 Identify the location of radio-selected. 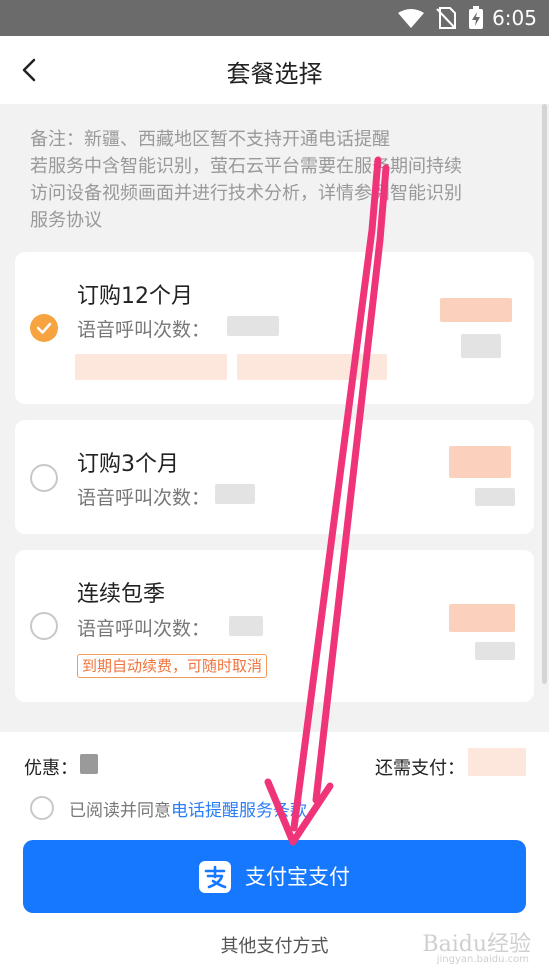
(44, 328).